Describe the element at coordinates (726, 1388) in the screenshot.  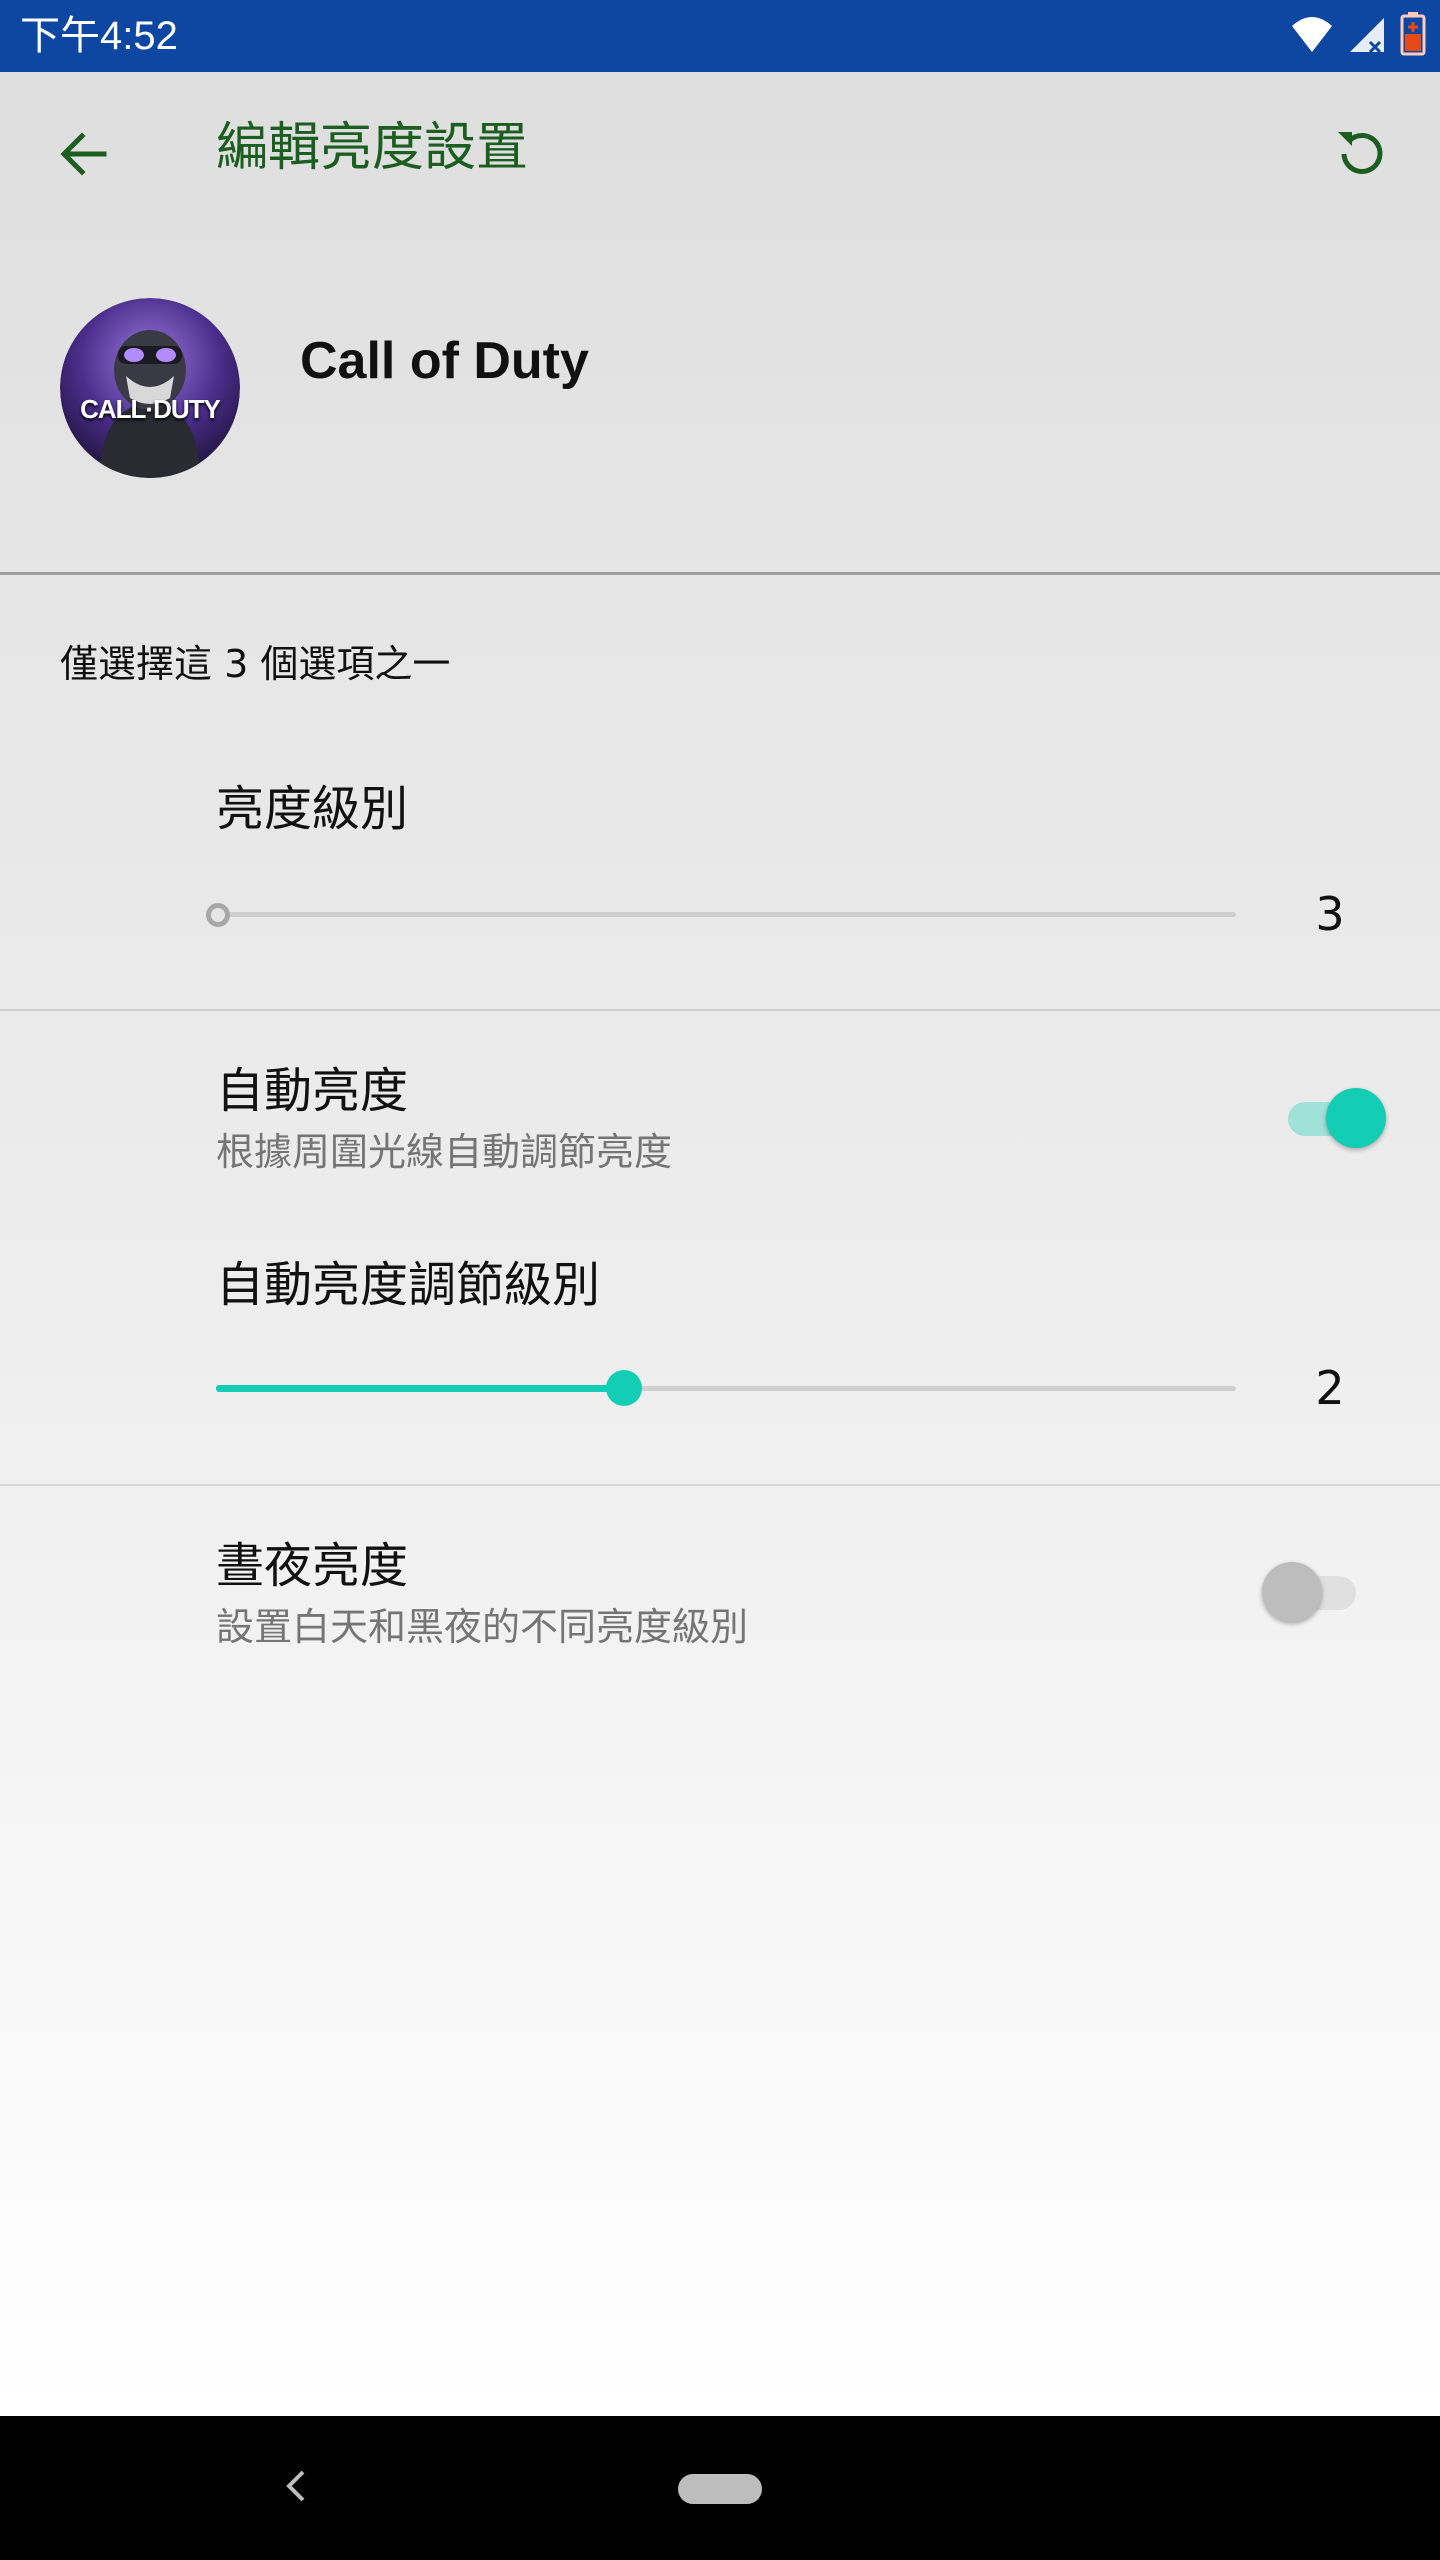
I see `auto-brightness-adjust-slider` at that location.